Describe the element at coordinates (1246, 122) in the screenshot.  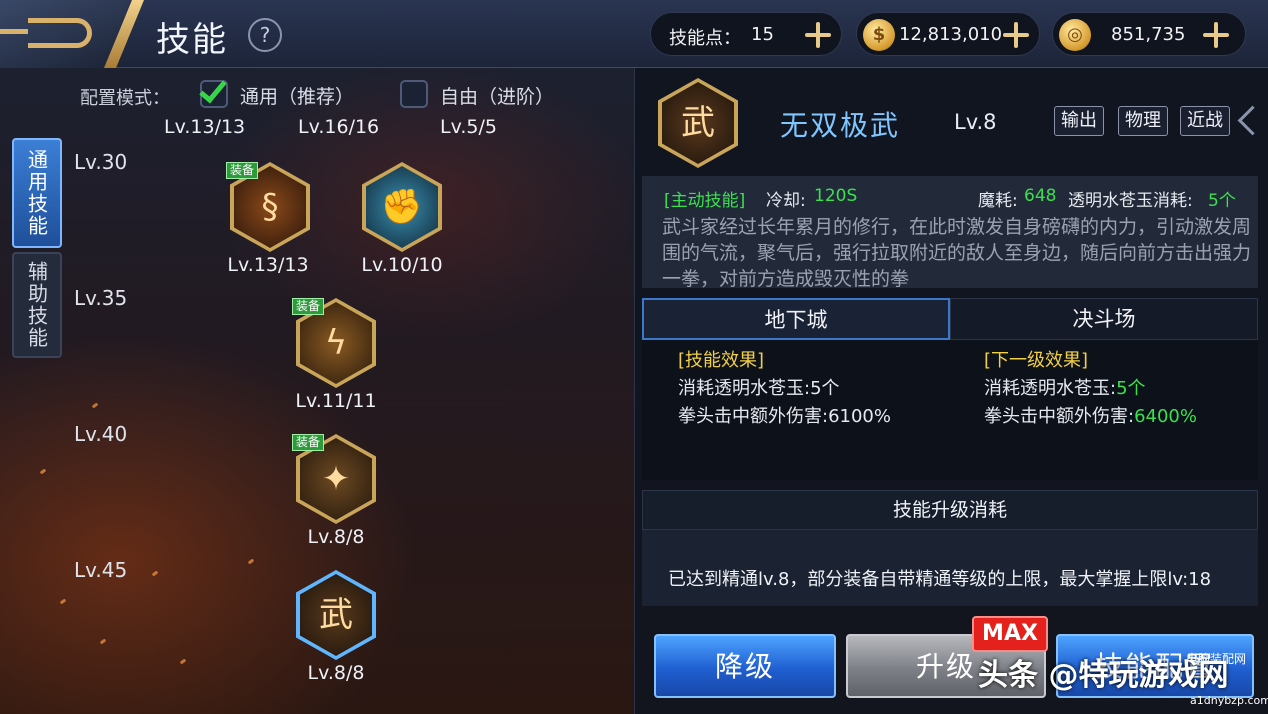
I see `chevron-left-icon` at that location.